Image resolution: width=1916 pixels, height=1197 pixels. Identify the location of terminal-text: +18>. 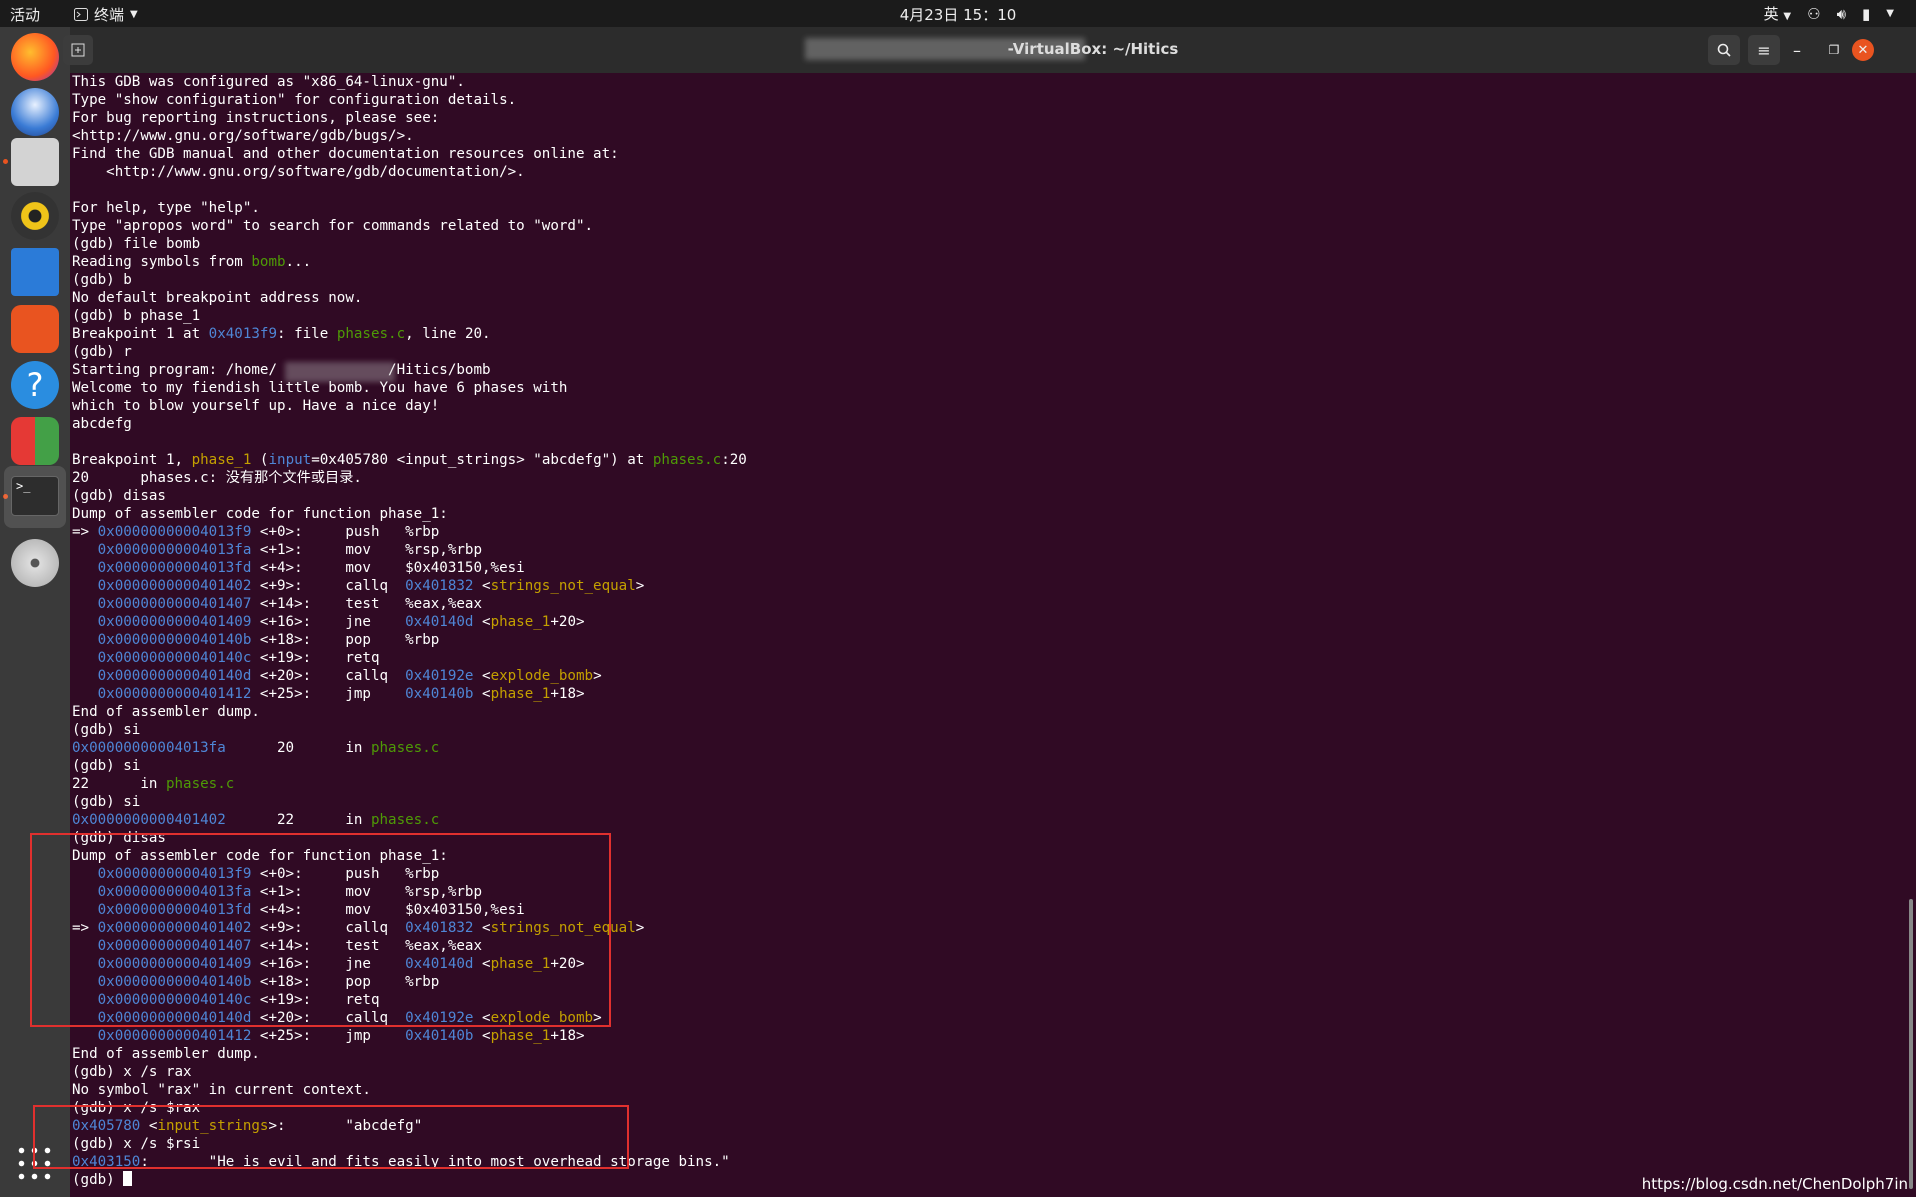
(567, 694).